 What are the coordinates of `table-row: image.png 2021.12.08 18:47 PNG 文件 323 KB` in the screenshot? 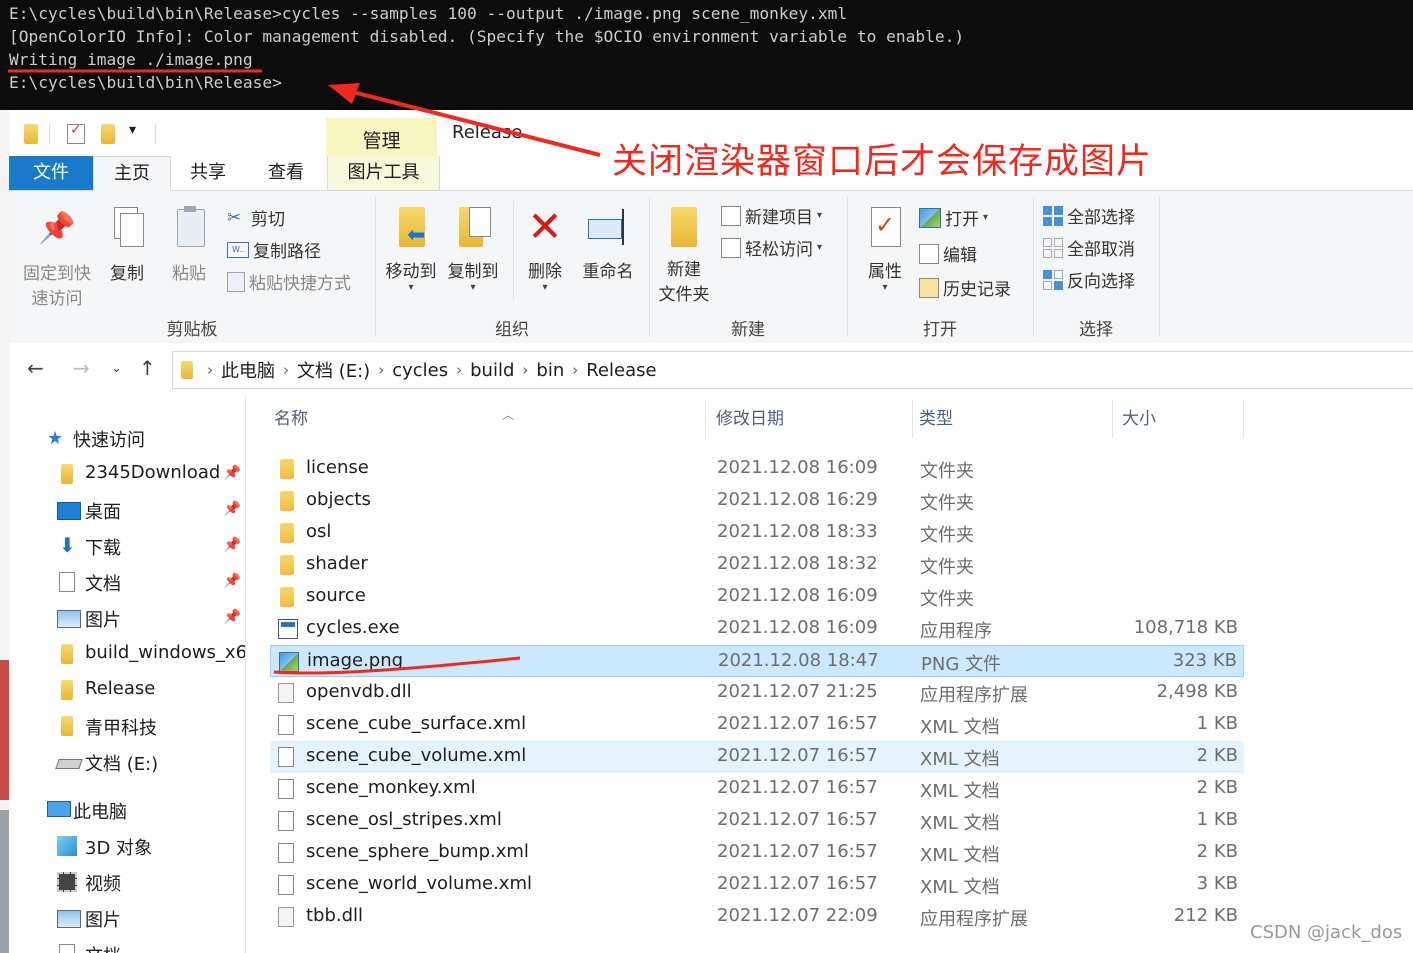 It's located at (757, 661).